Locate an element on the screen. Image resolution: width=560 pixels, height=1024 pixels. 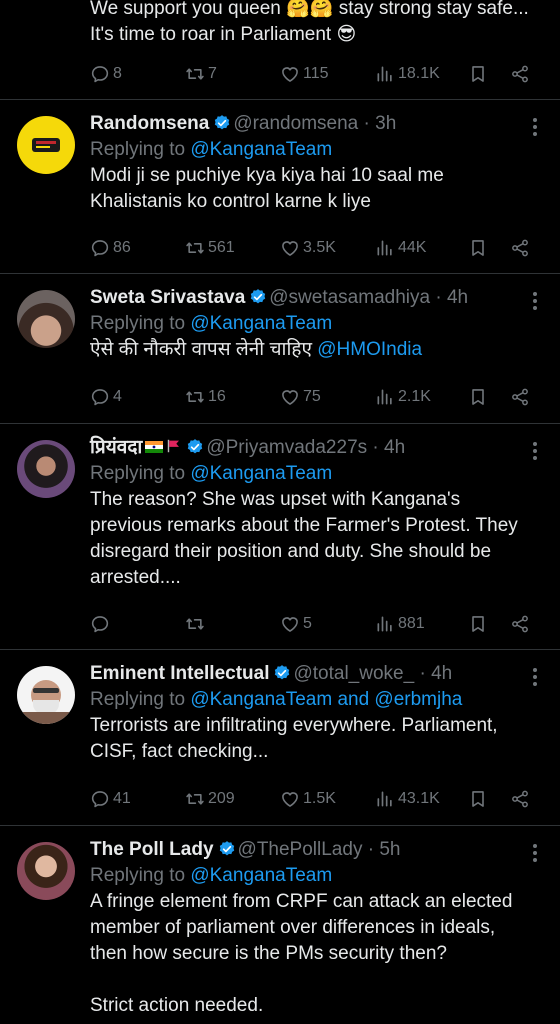
views-button: 18.1K is located at coordinates (407, 74).